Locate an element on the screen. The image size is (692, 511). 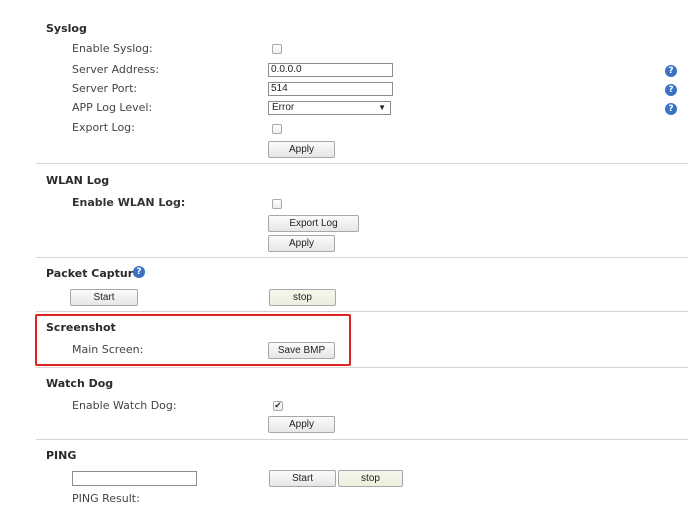
server-address-label: Server Address: is located at coordinates (116, 69).